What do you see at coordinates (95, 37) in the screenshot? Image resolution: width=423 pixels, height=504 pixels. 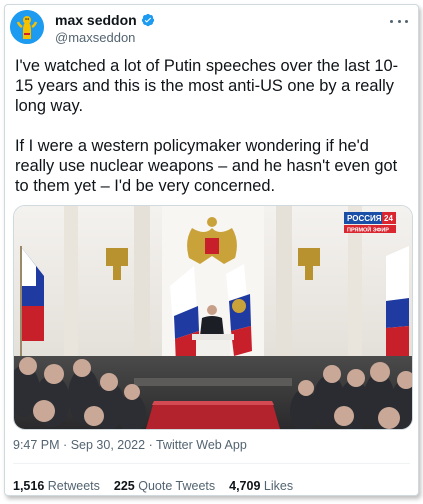 I see `author-handle: @maxseddon` at bounding box center [95, 37].